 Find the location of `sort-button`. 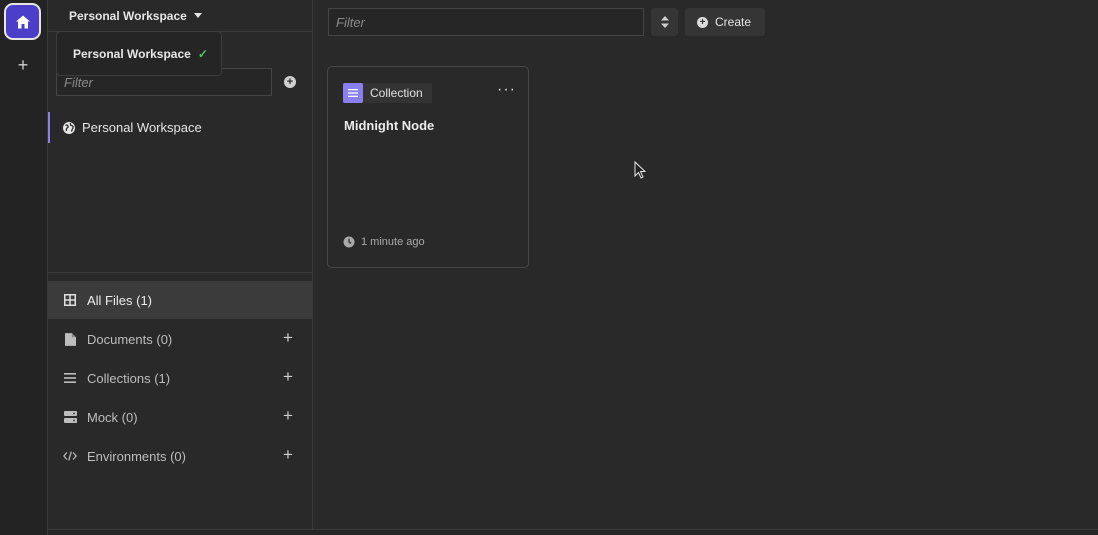

sort-button is located at coordinates (664, 22).